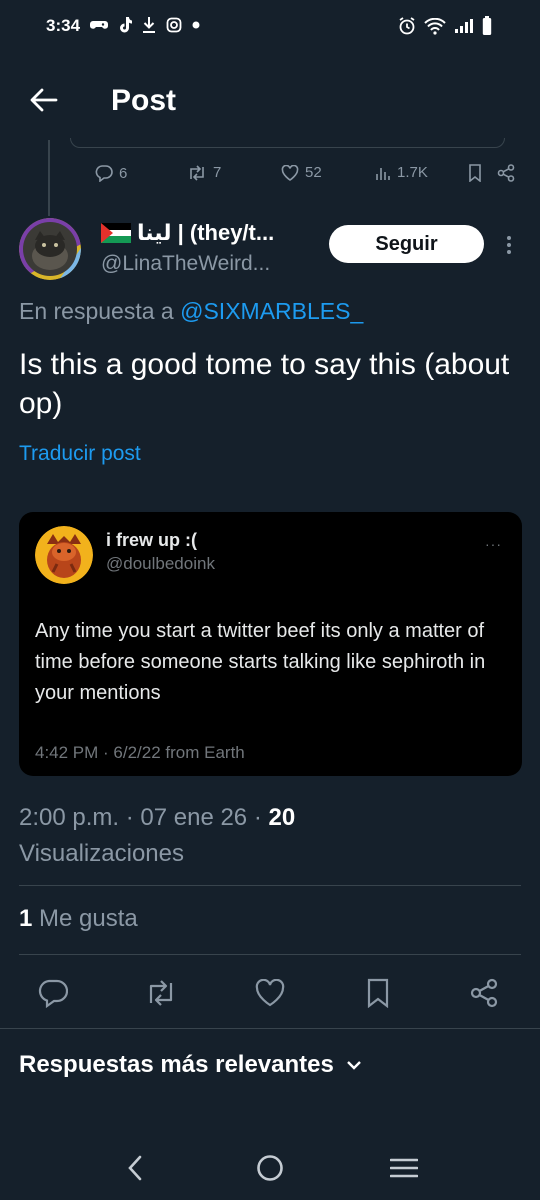 The width and height of the screenshot is (540, 1200). I want to click on author-avatar, so click(50, 249).